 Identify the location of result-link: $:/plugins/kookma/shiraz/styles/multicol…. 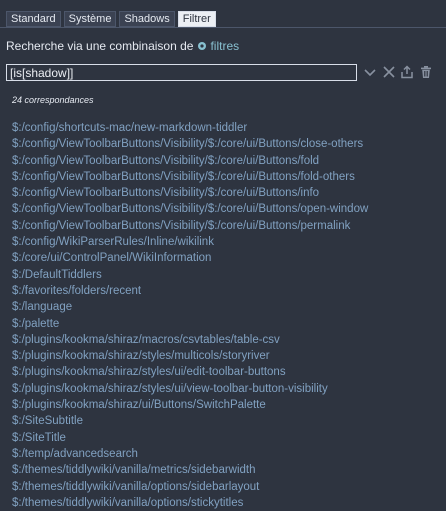
(190, 356).